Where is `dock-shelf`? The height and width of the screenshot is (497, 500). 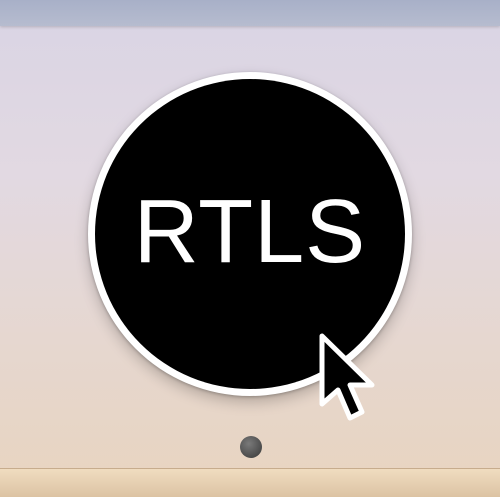 dock-shelf is located at coordinates (250, 482).